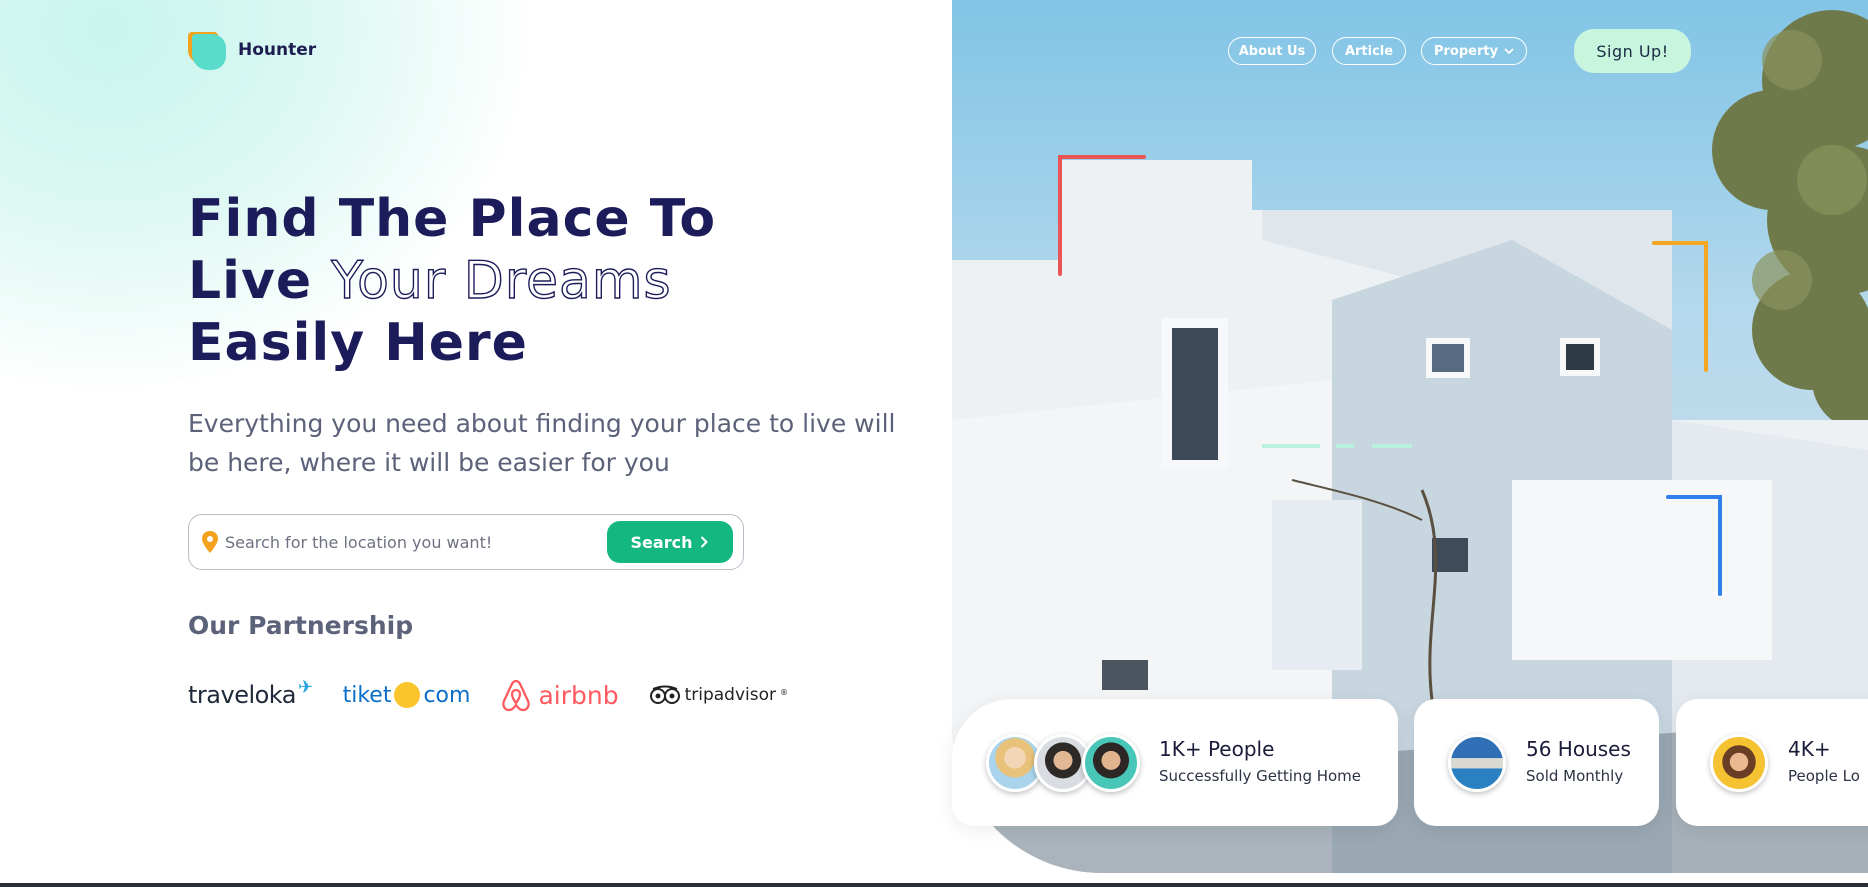 The width and height of the screenshot is (1868, 887). I want to click on tiket-dot-icon, so click(407, 695).